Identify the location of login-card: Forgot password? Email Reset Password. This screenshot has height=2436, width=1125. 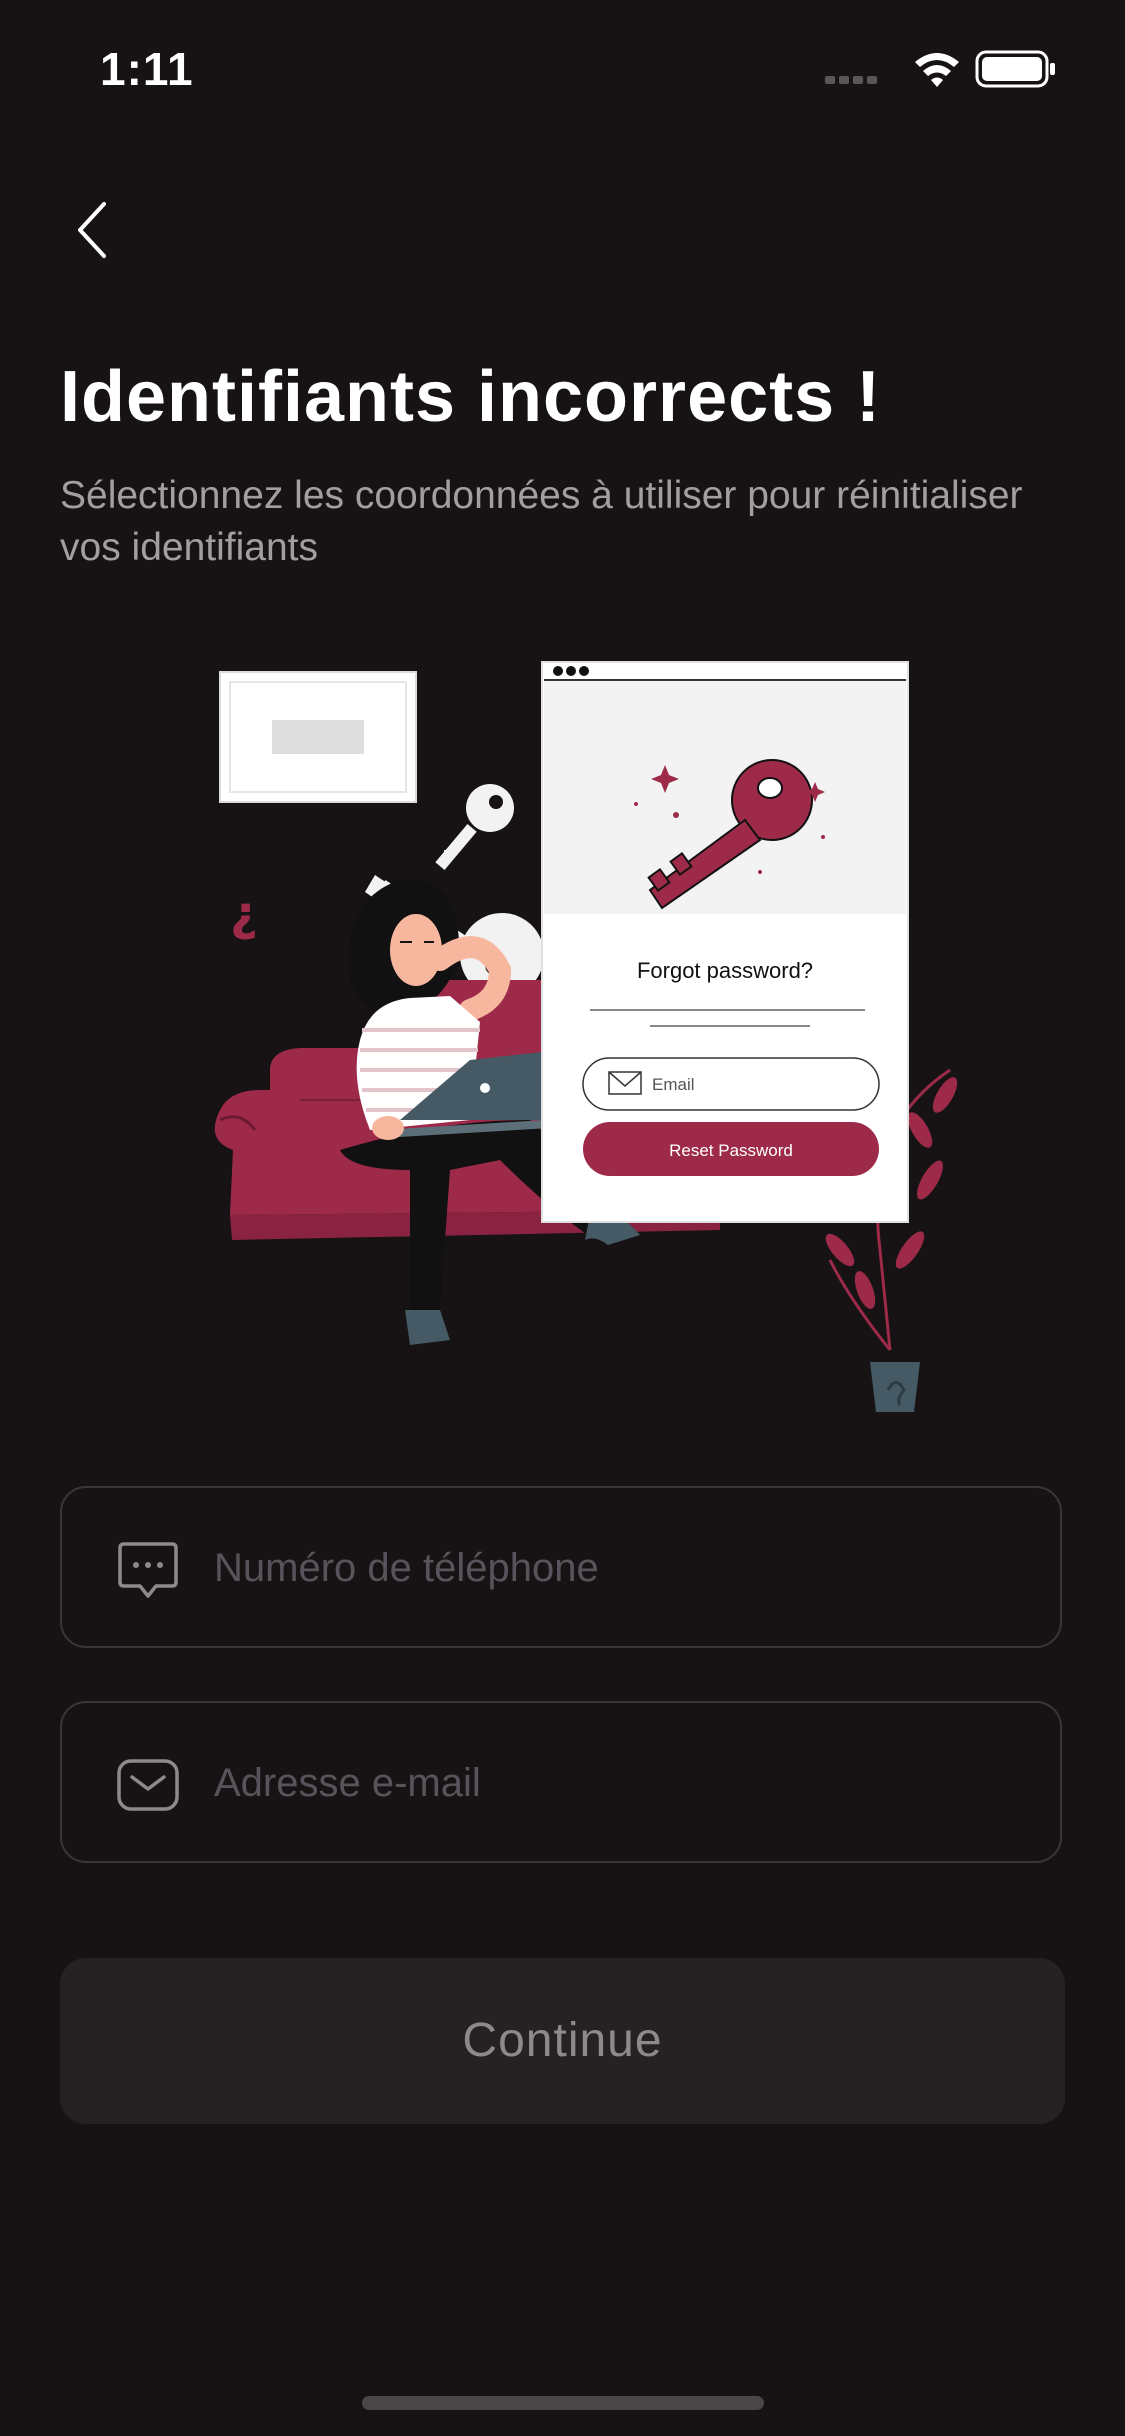
(725, 942).